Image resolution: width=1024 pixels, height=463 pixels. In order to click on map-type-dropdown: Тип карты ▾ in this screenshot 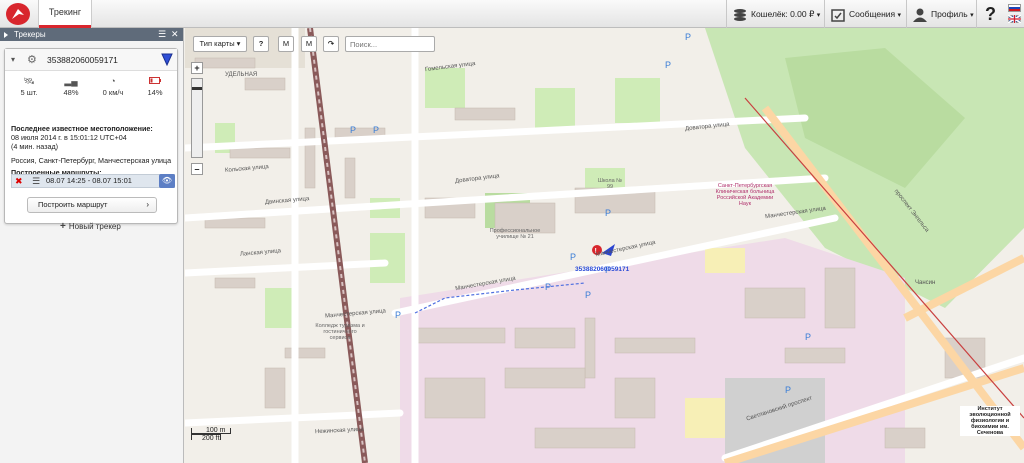, I will do `click(220, 44)`.